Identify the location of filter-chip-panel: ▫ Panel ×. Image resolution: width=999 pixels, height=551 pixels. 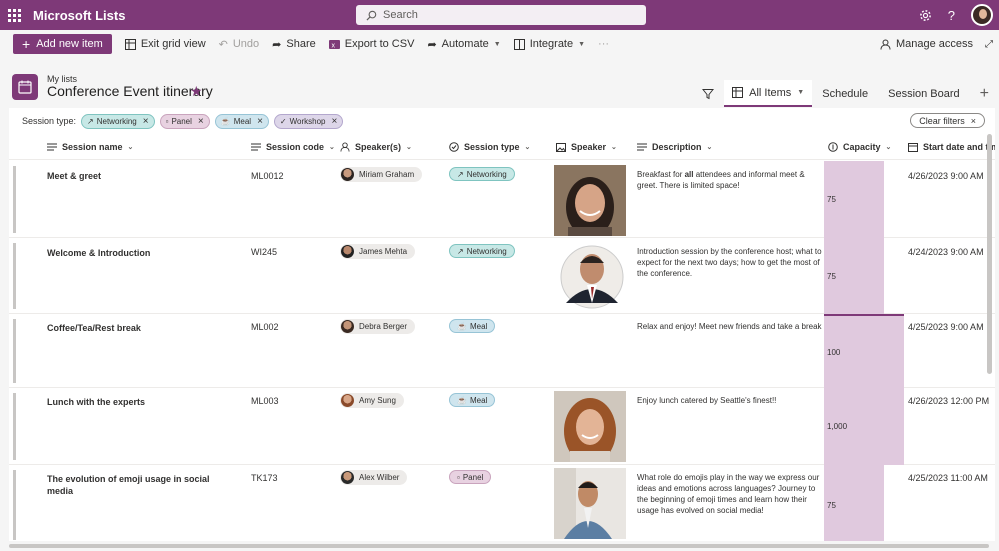
(184, 121).